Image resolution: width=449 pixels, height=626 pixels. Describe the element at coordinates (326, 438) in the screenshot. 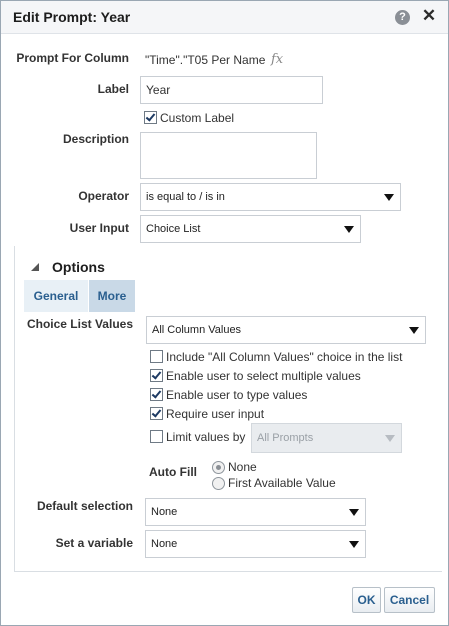

I see `limit-values-select: All Prompts` at that location.